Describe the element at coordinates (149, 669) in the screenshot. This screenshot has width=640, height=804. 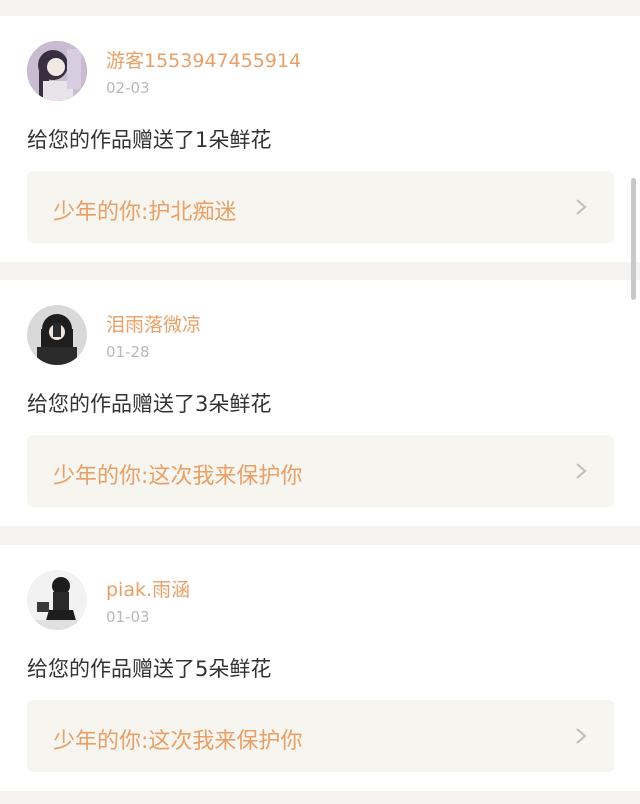
I see `gift-message: 给您的作品赠送了5朵鲜花` at that location.